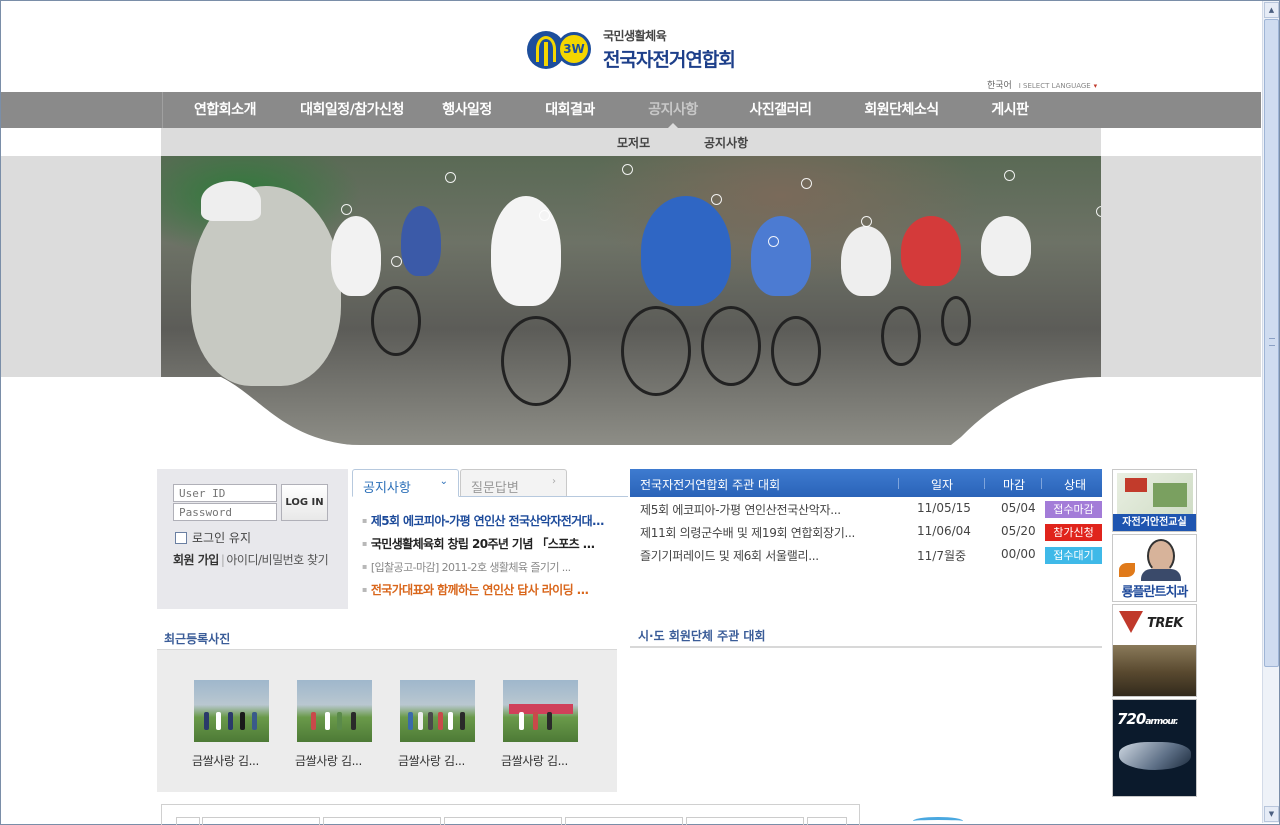 This screenshot has width=1280, height=825. I want to click on header-title: 전국자전거연합회 주관 대회, so click(710, 485).